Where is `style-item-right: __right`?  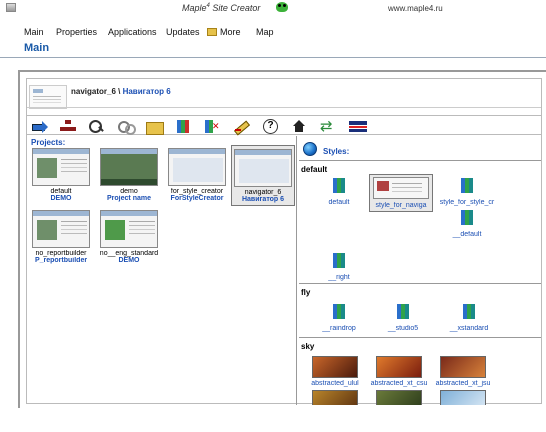
style-item-right: __right is located at coordinates (339, 267).